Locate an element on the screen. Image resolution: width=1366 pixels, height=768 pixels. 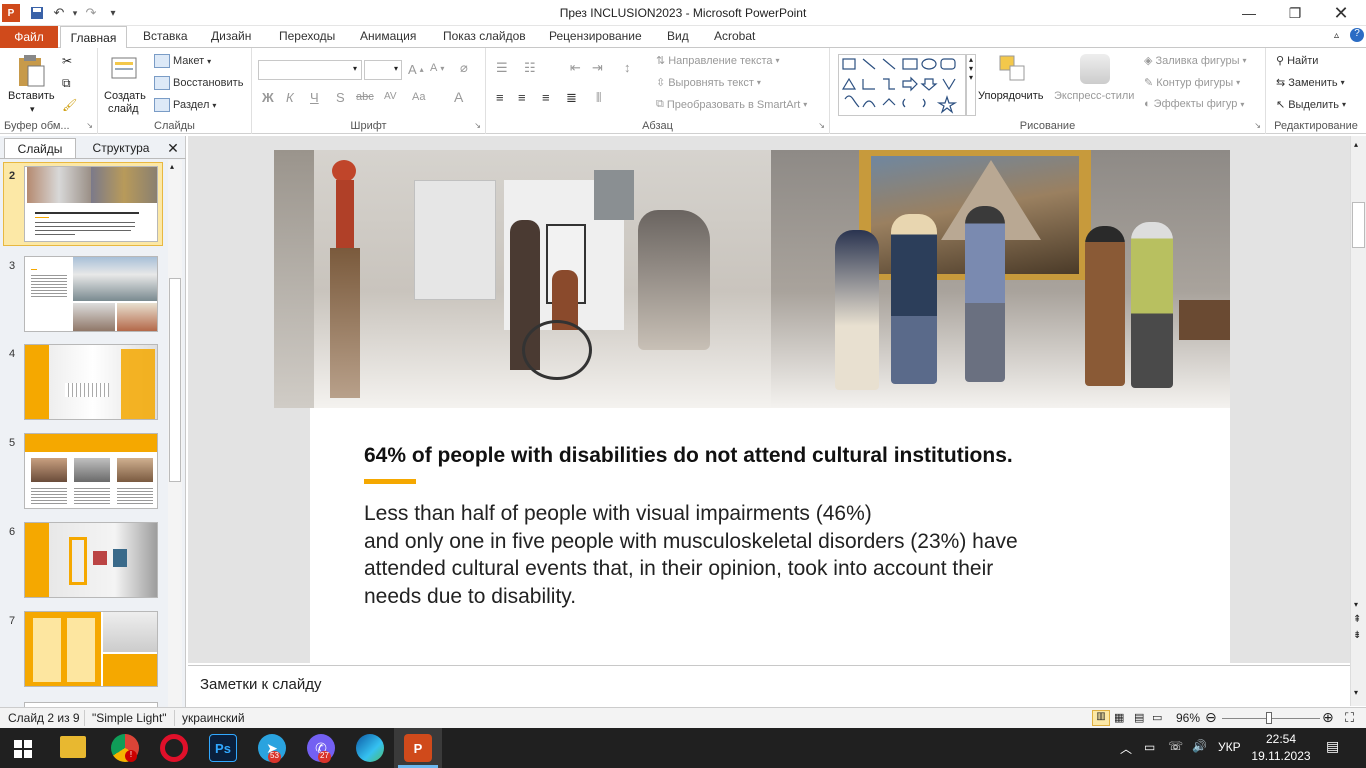
quick-styles-icon is located at coordinates (1095, 69).